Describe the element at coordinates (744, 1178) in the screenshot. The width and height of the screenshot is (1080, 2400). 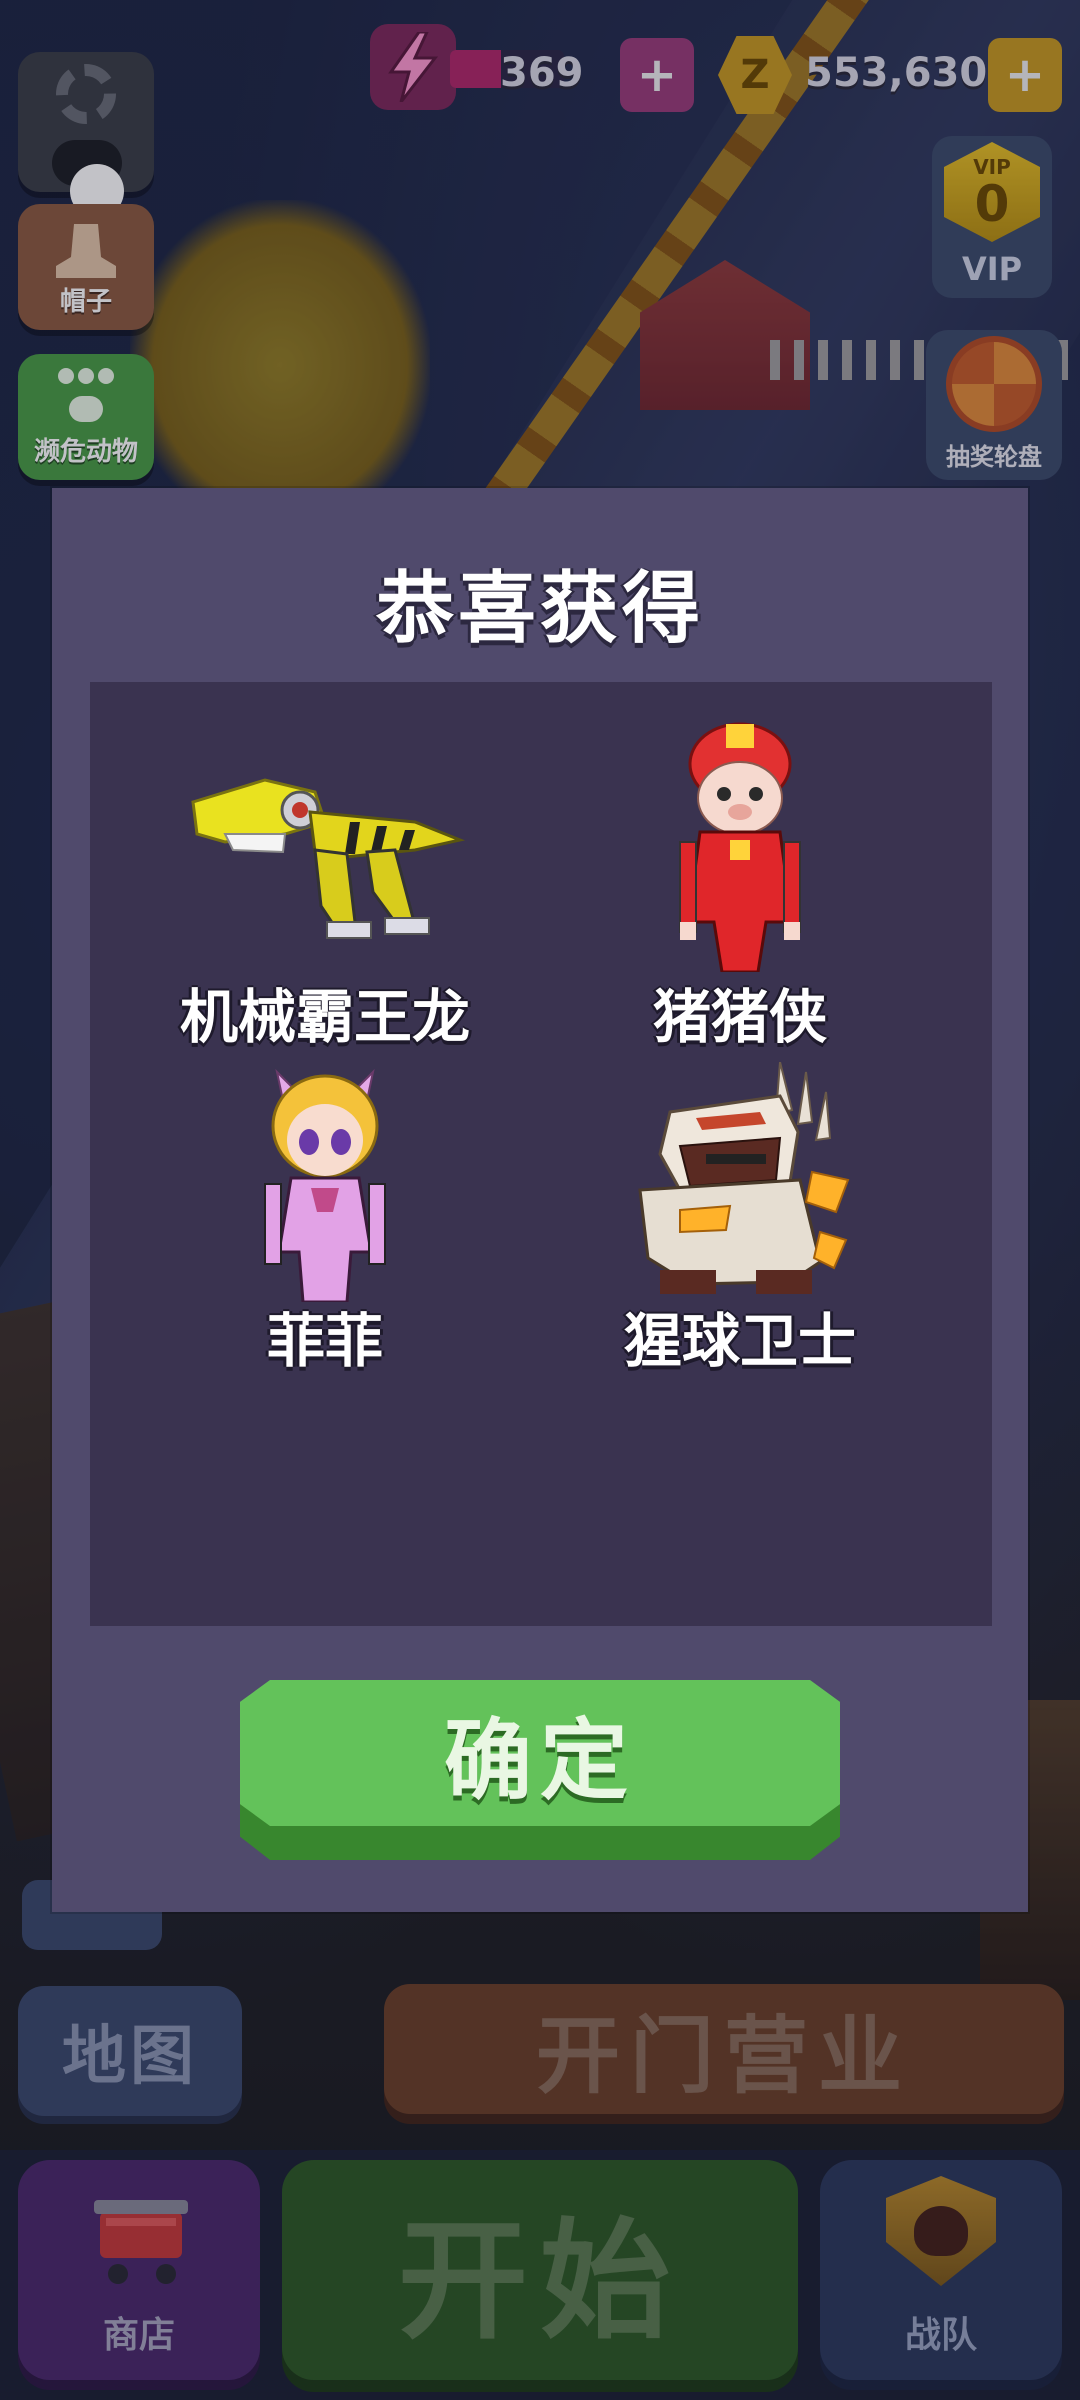
I see `ape-guard-icon` at that location.